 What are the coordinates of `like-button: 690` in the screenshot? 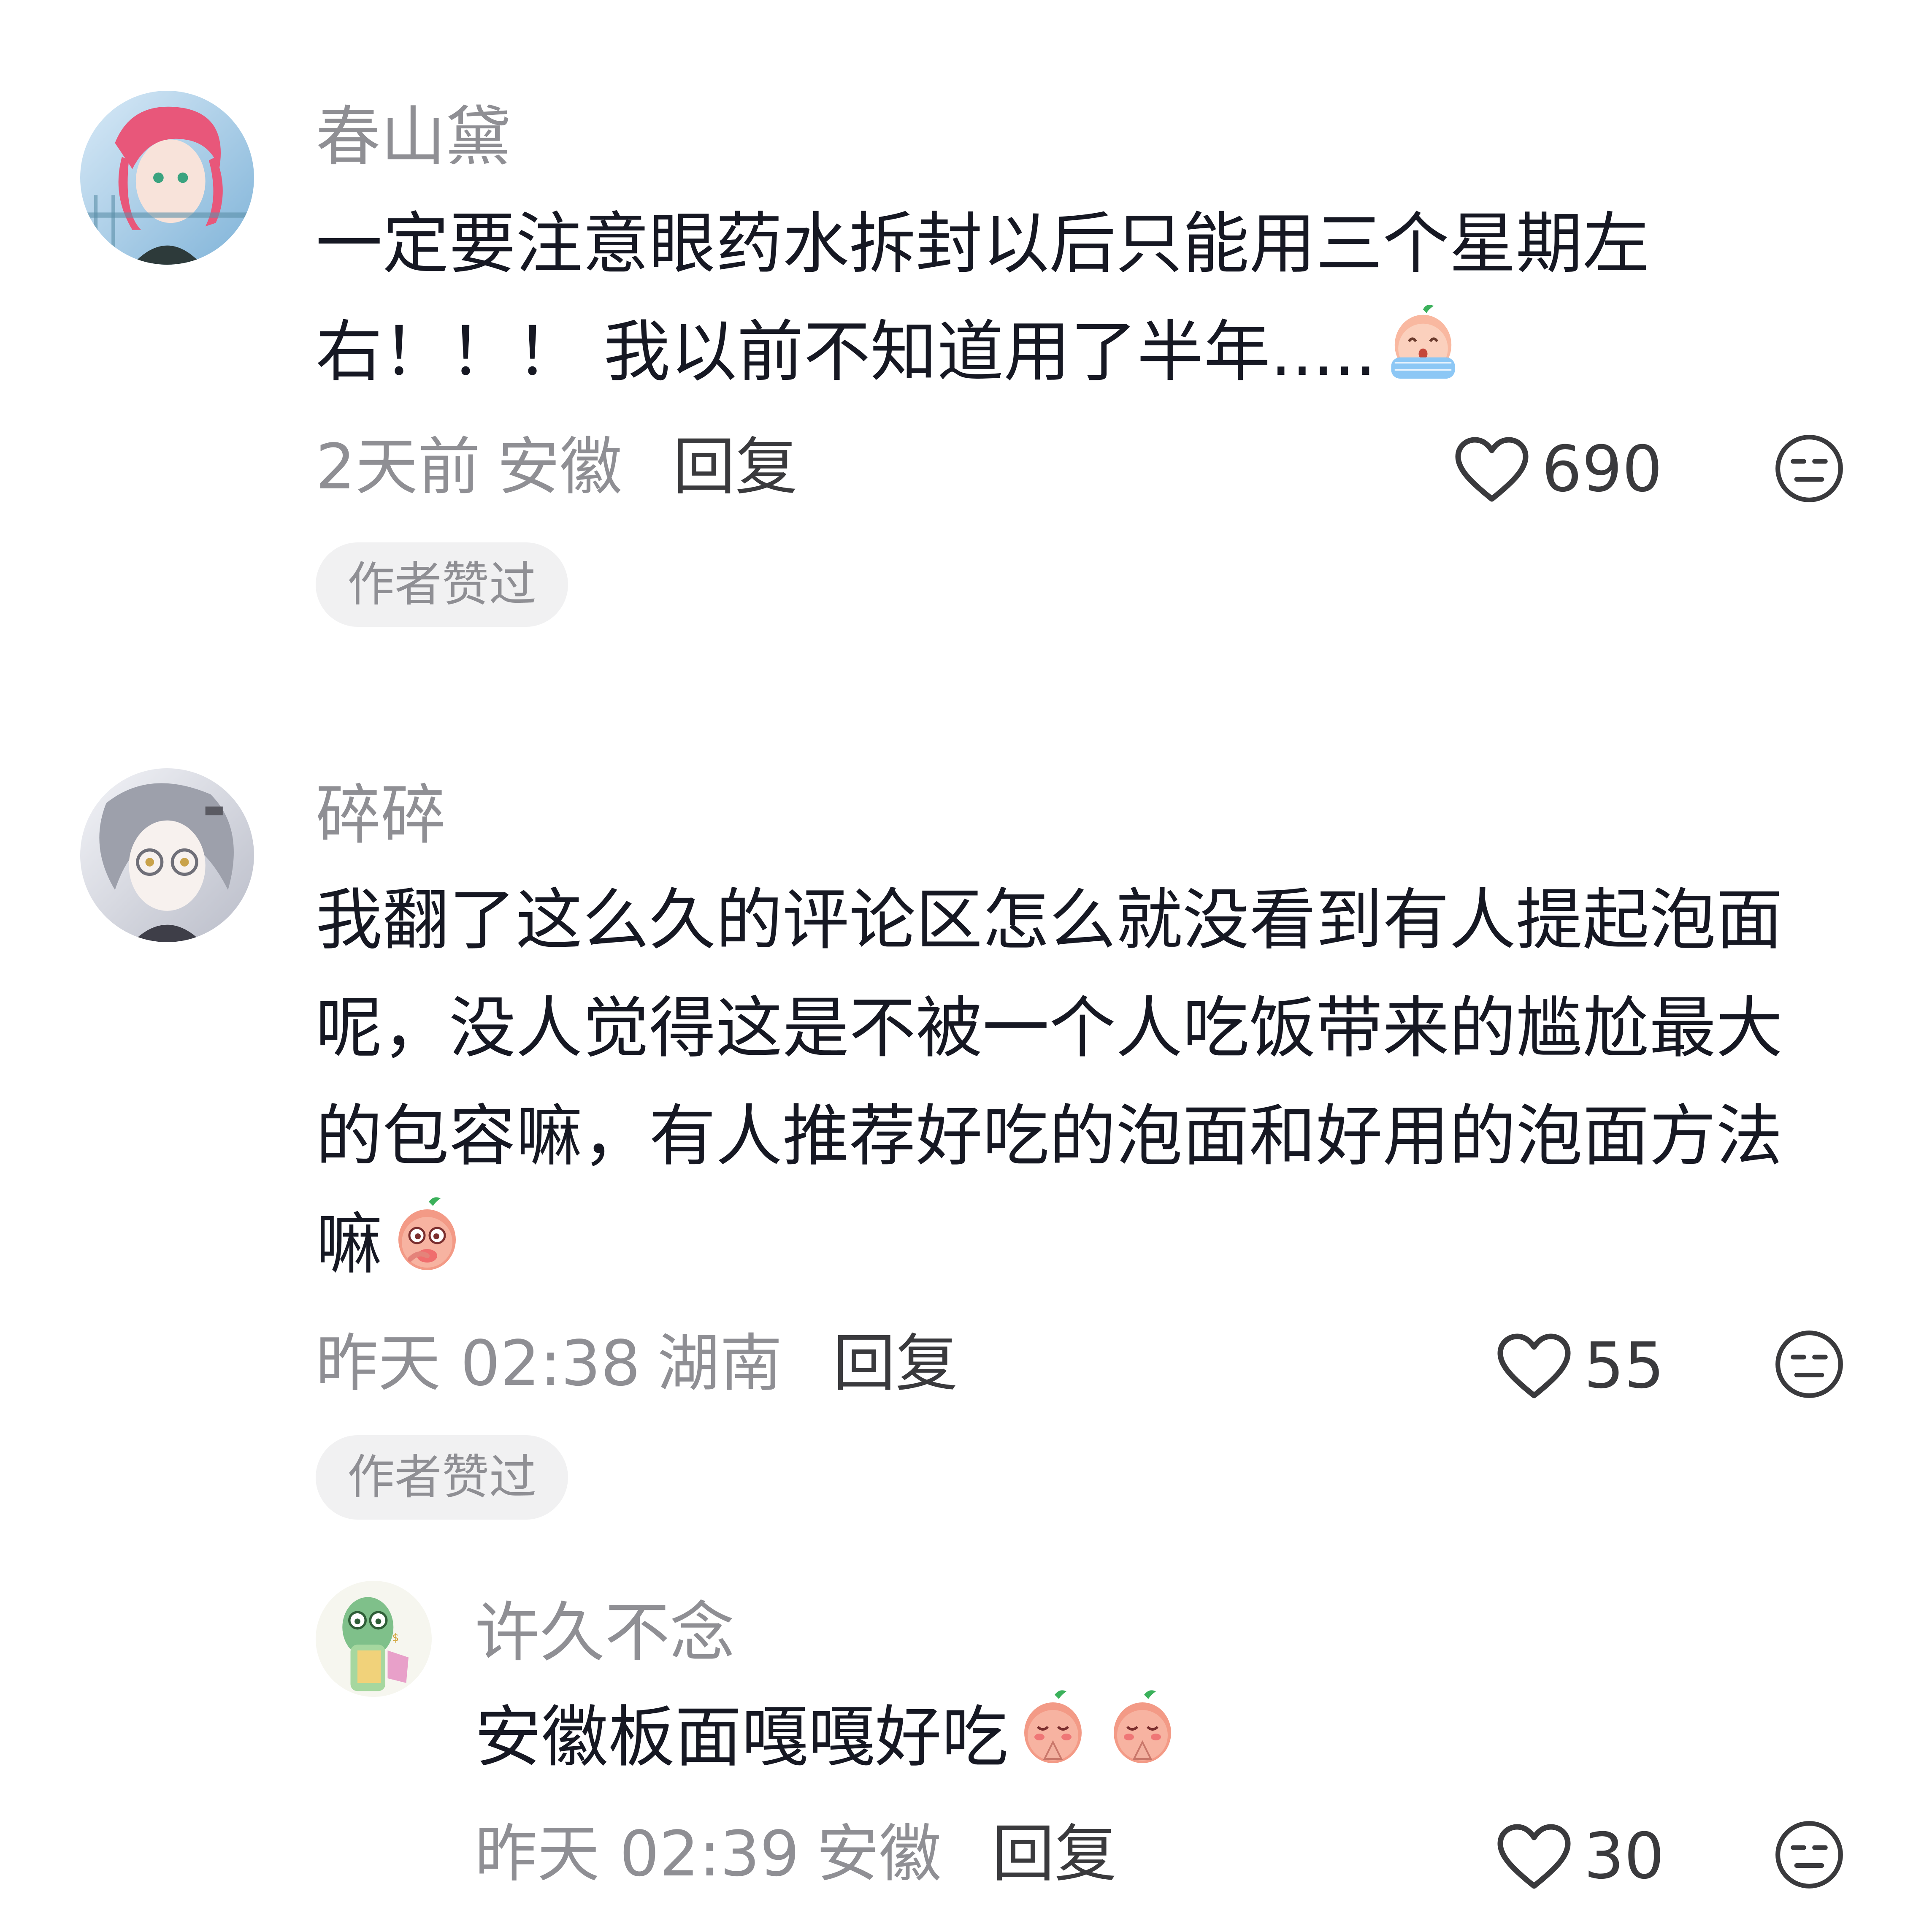 It's located at (1558, 469).